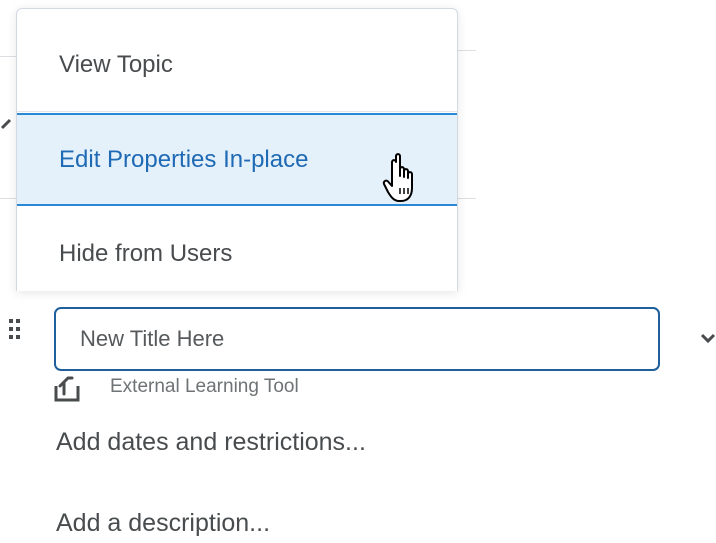  I want to click on menu-item-label: Hide from Users, so click(146, 253).